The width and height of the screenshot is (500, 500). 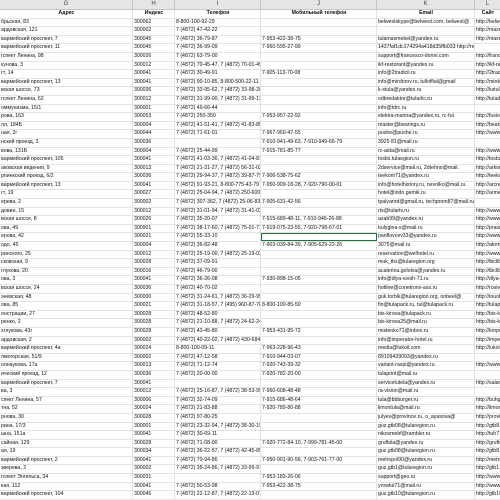 I want to click on cell-mobile-phone: 7-906-538-75-62, so click(x=319, y=177).